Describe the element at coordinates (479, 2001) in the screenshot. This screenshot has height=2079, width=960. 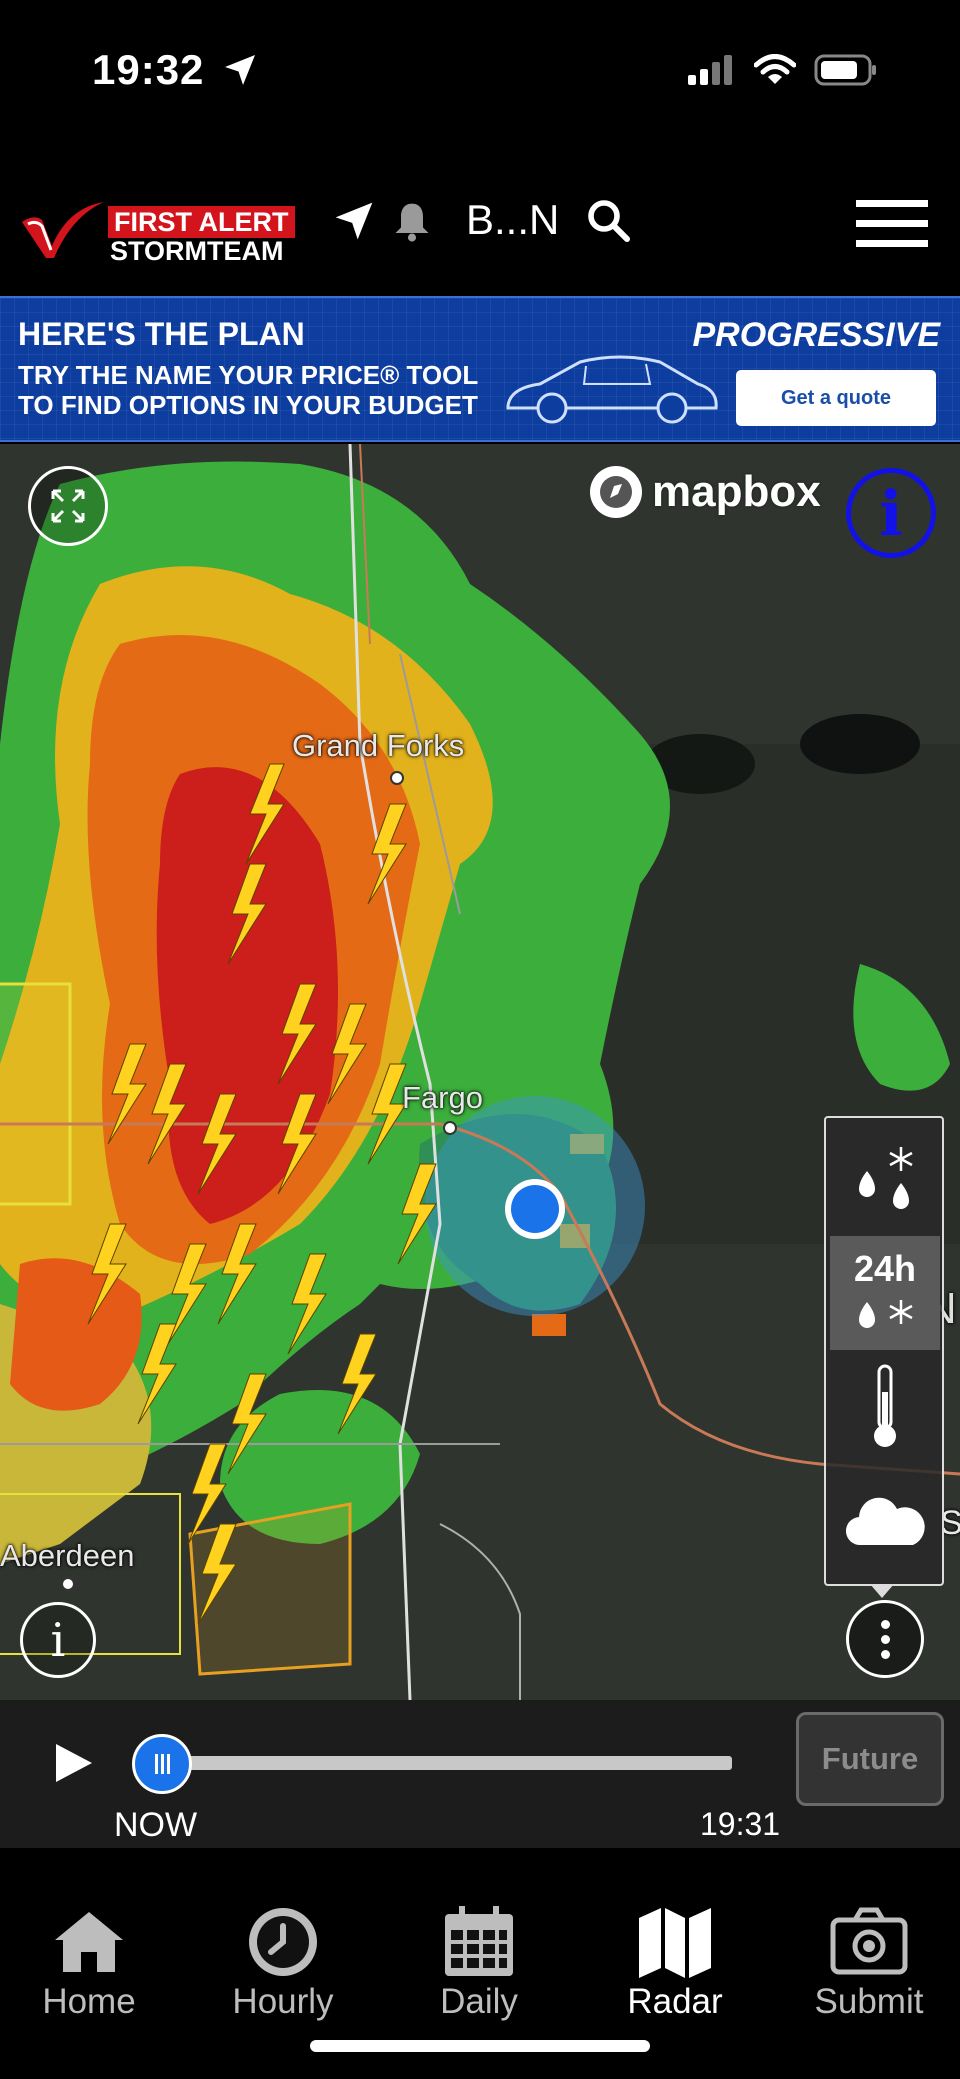
I see `nav-label-daily: Daily` at that location.